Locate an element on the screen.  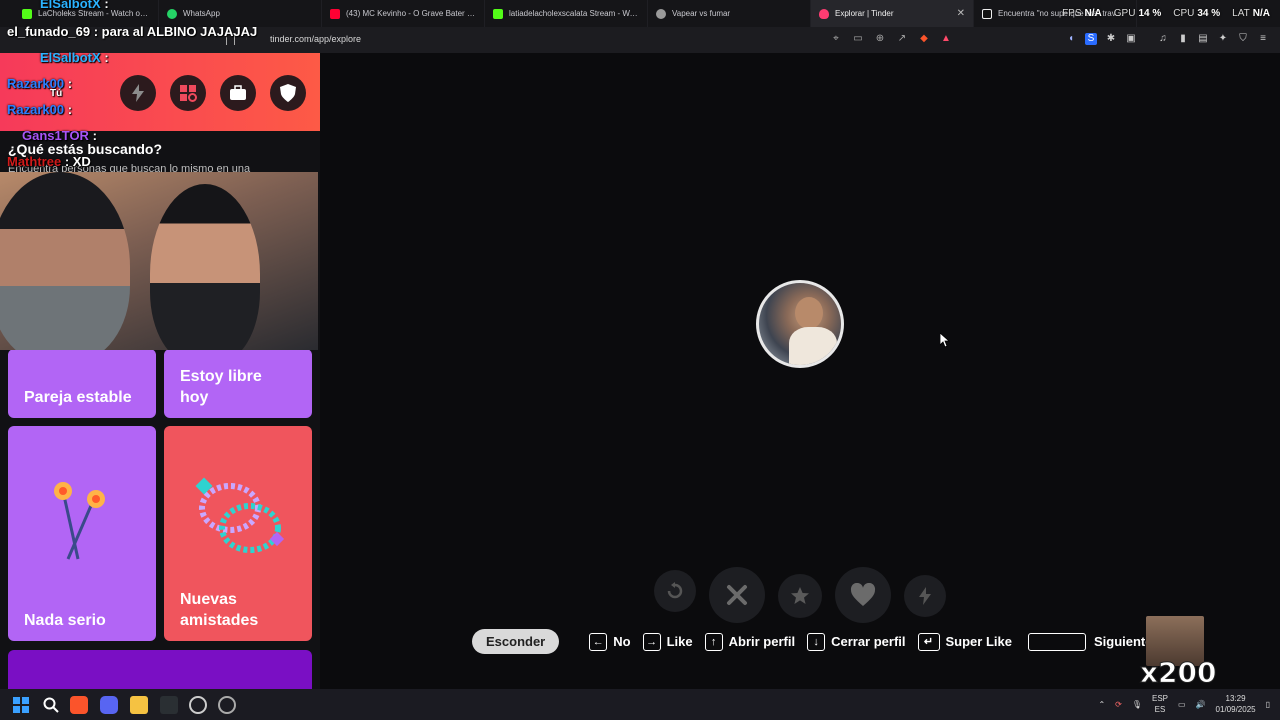
tiktok-icon is located at coordinates (987, 13).